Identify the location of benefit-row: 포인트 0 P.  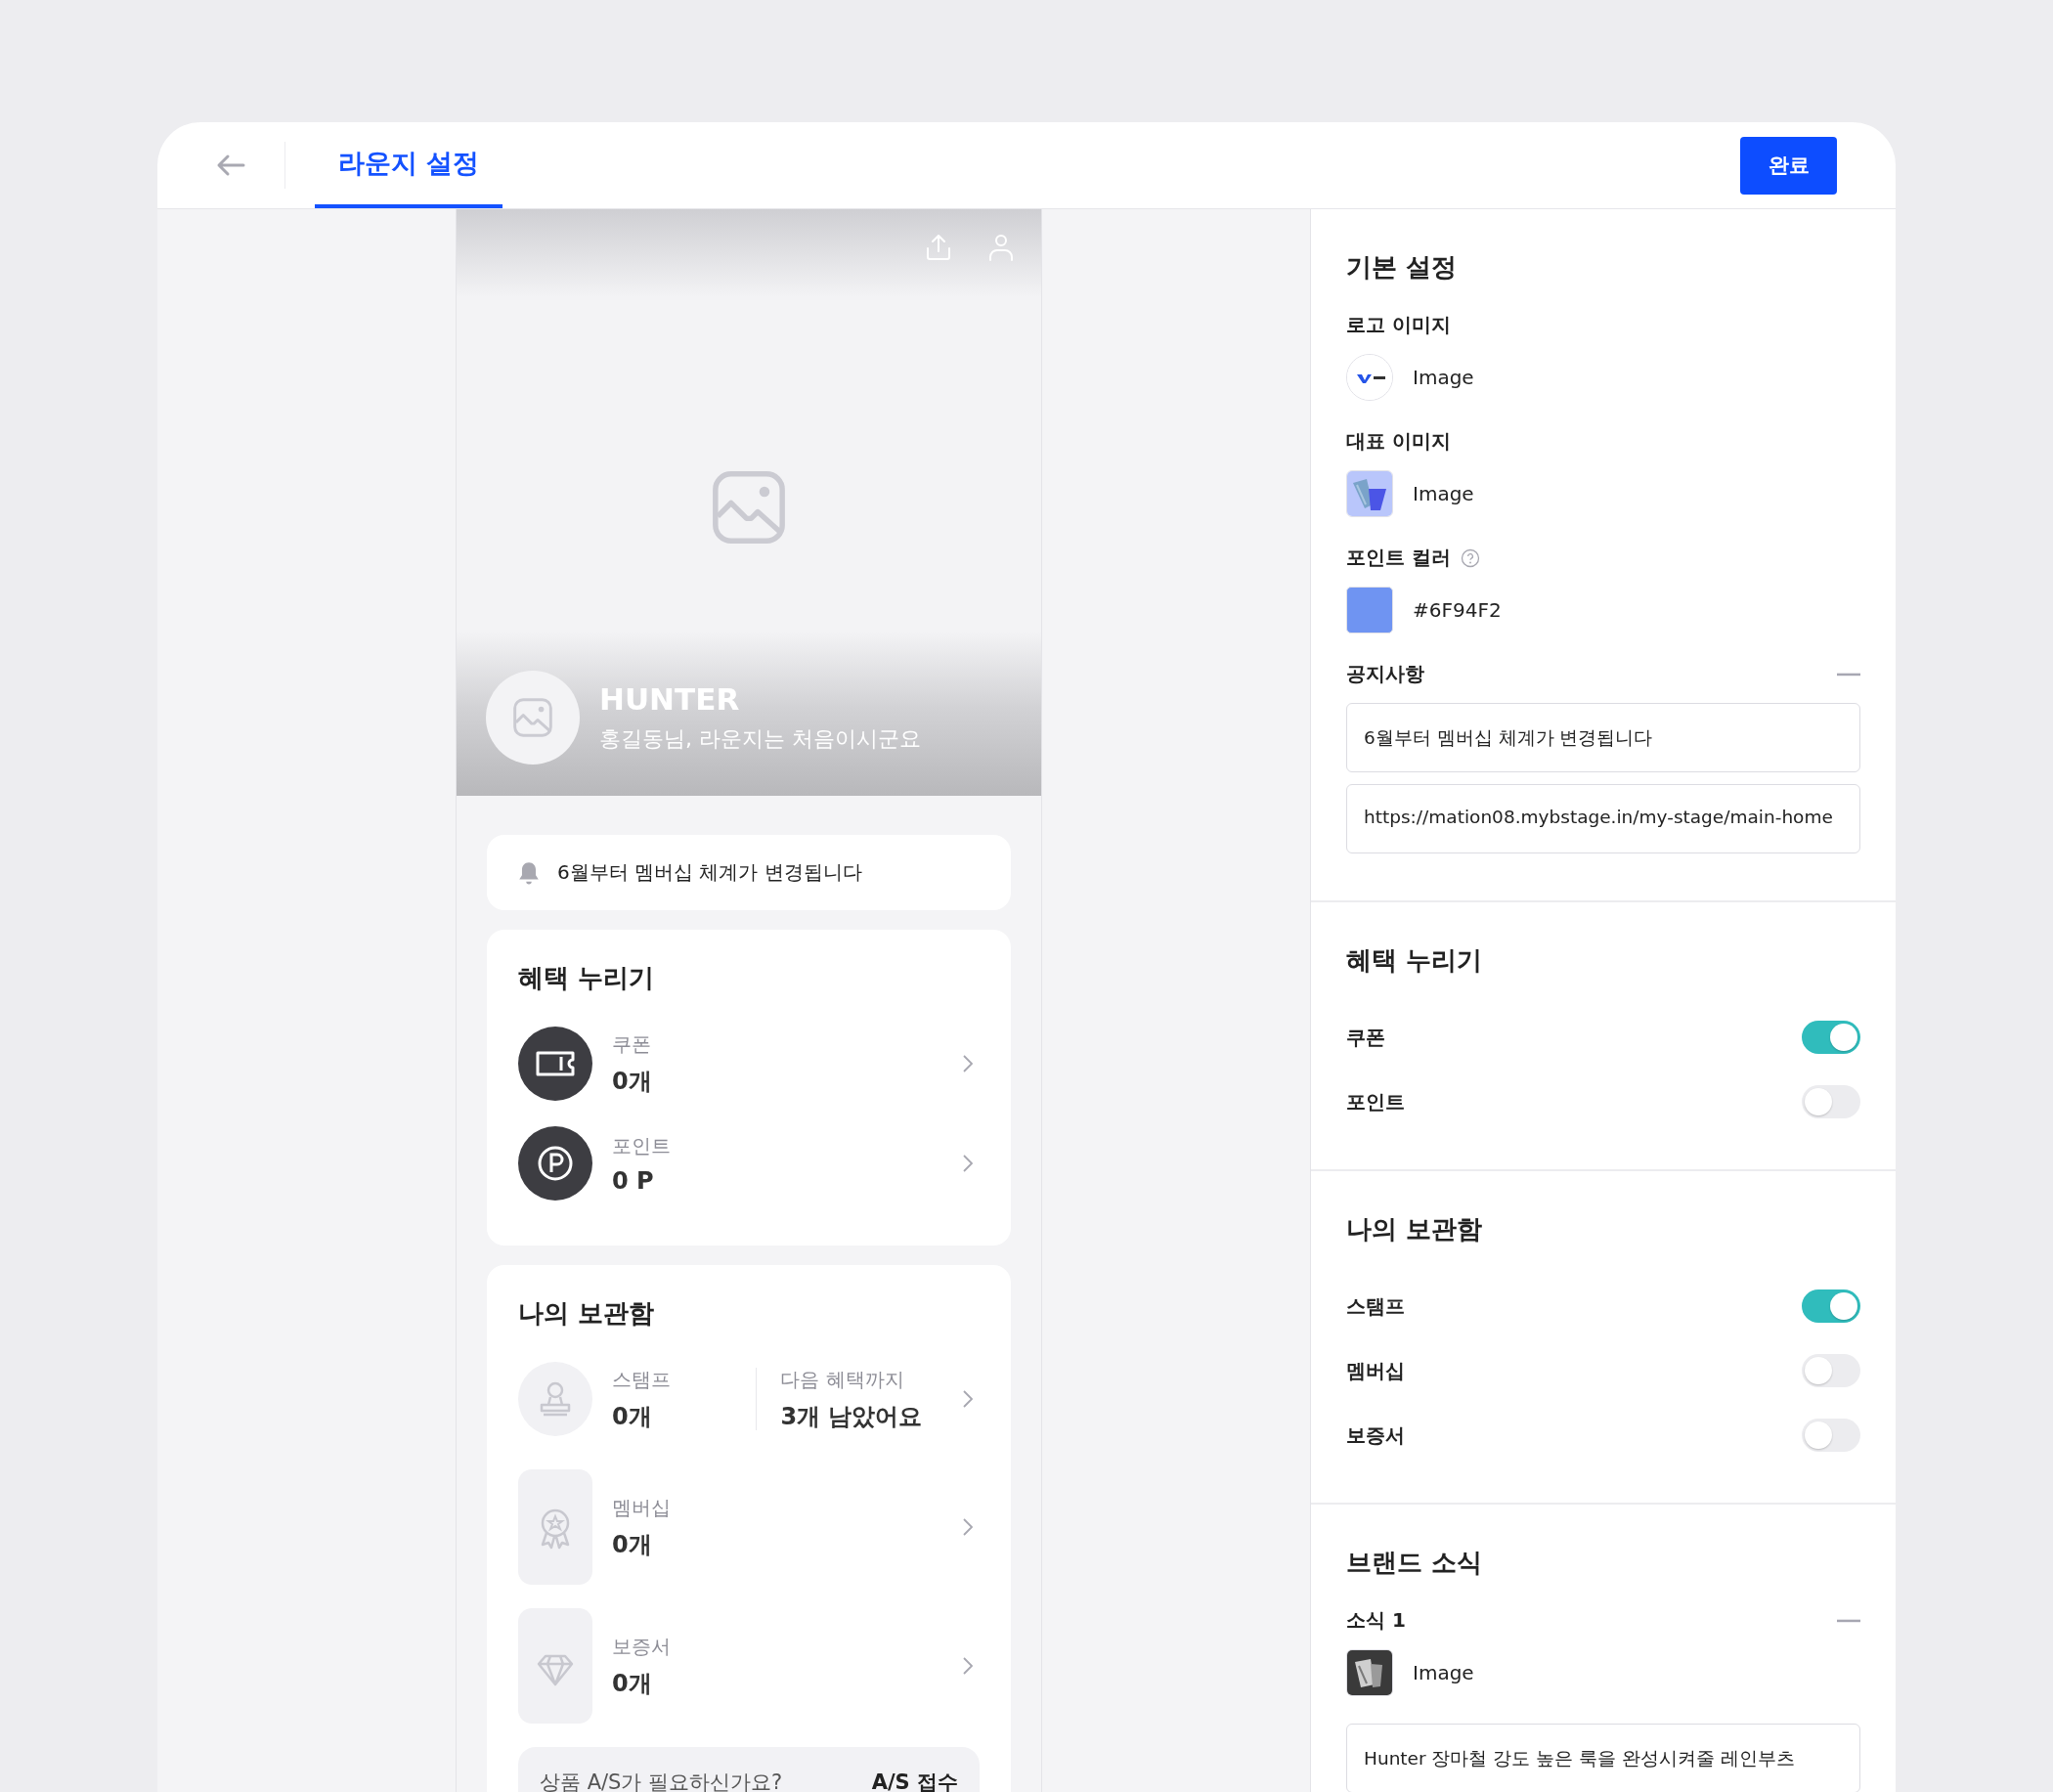
(749, 1163).